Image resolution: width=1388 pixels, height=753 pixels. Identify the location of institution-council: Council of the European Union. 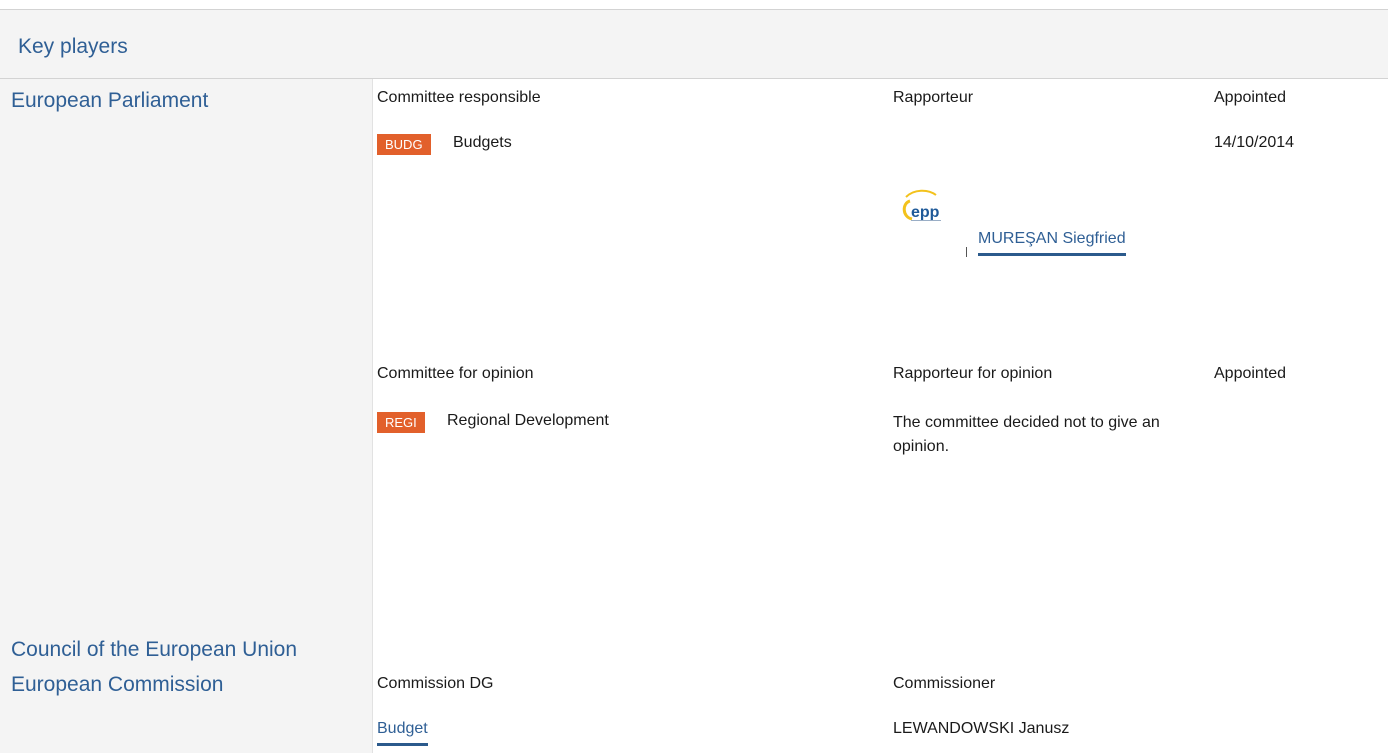
(154, 649).